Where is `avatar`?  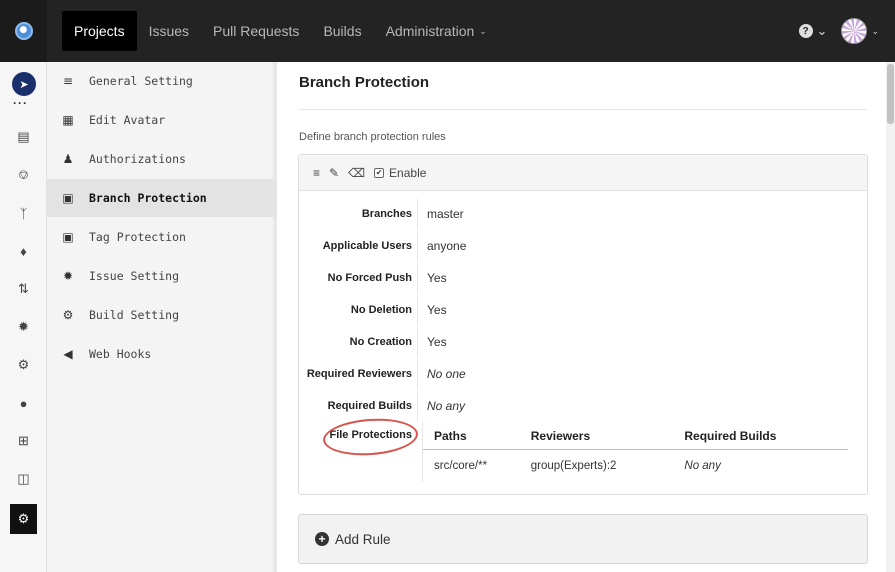
avatar is located at coordinates (854, 31).